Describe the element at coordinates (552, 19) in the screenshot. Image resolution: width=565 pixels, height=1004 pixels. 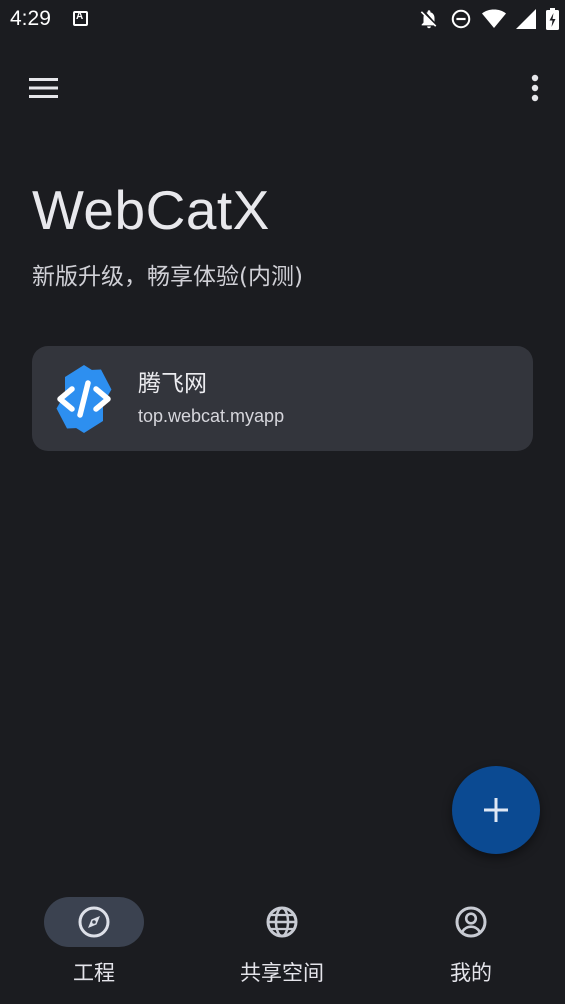
I see `battery-charging-icon` at that location.